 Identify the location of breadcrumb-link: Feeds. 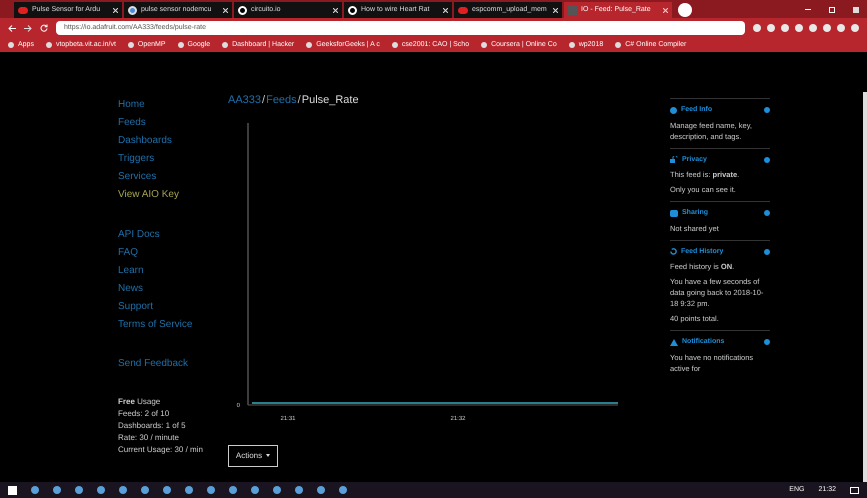
(281, 100).